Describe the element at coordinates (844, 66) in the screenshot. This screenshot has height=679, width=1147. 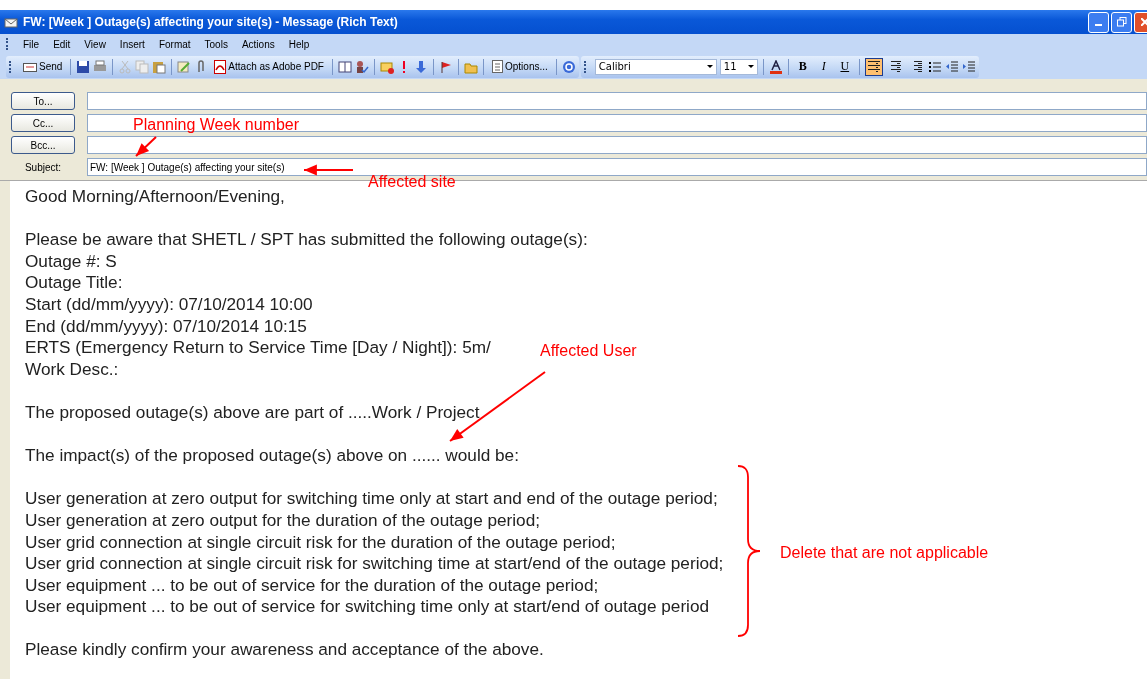
I see `text-style-button: U` at that location.